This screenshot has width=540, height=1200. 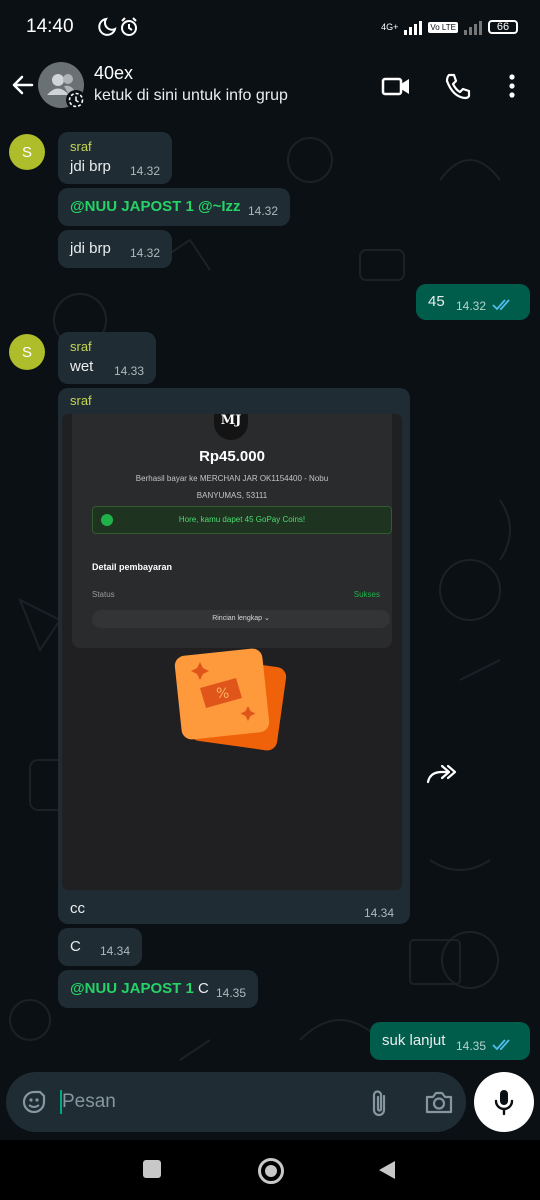 I want to click on nav-home-dot, so click(x=271, y=1171).